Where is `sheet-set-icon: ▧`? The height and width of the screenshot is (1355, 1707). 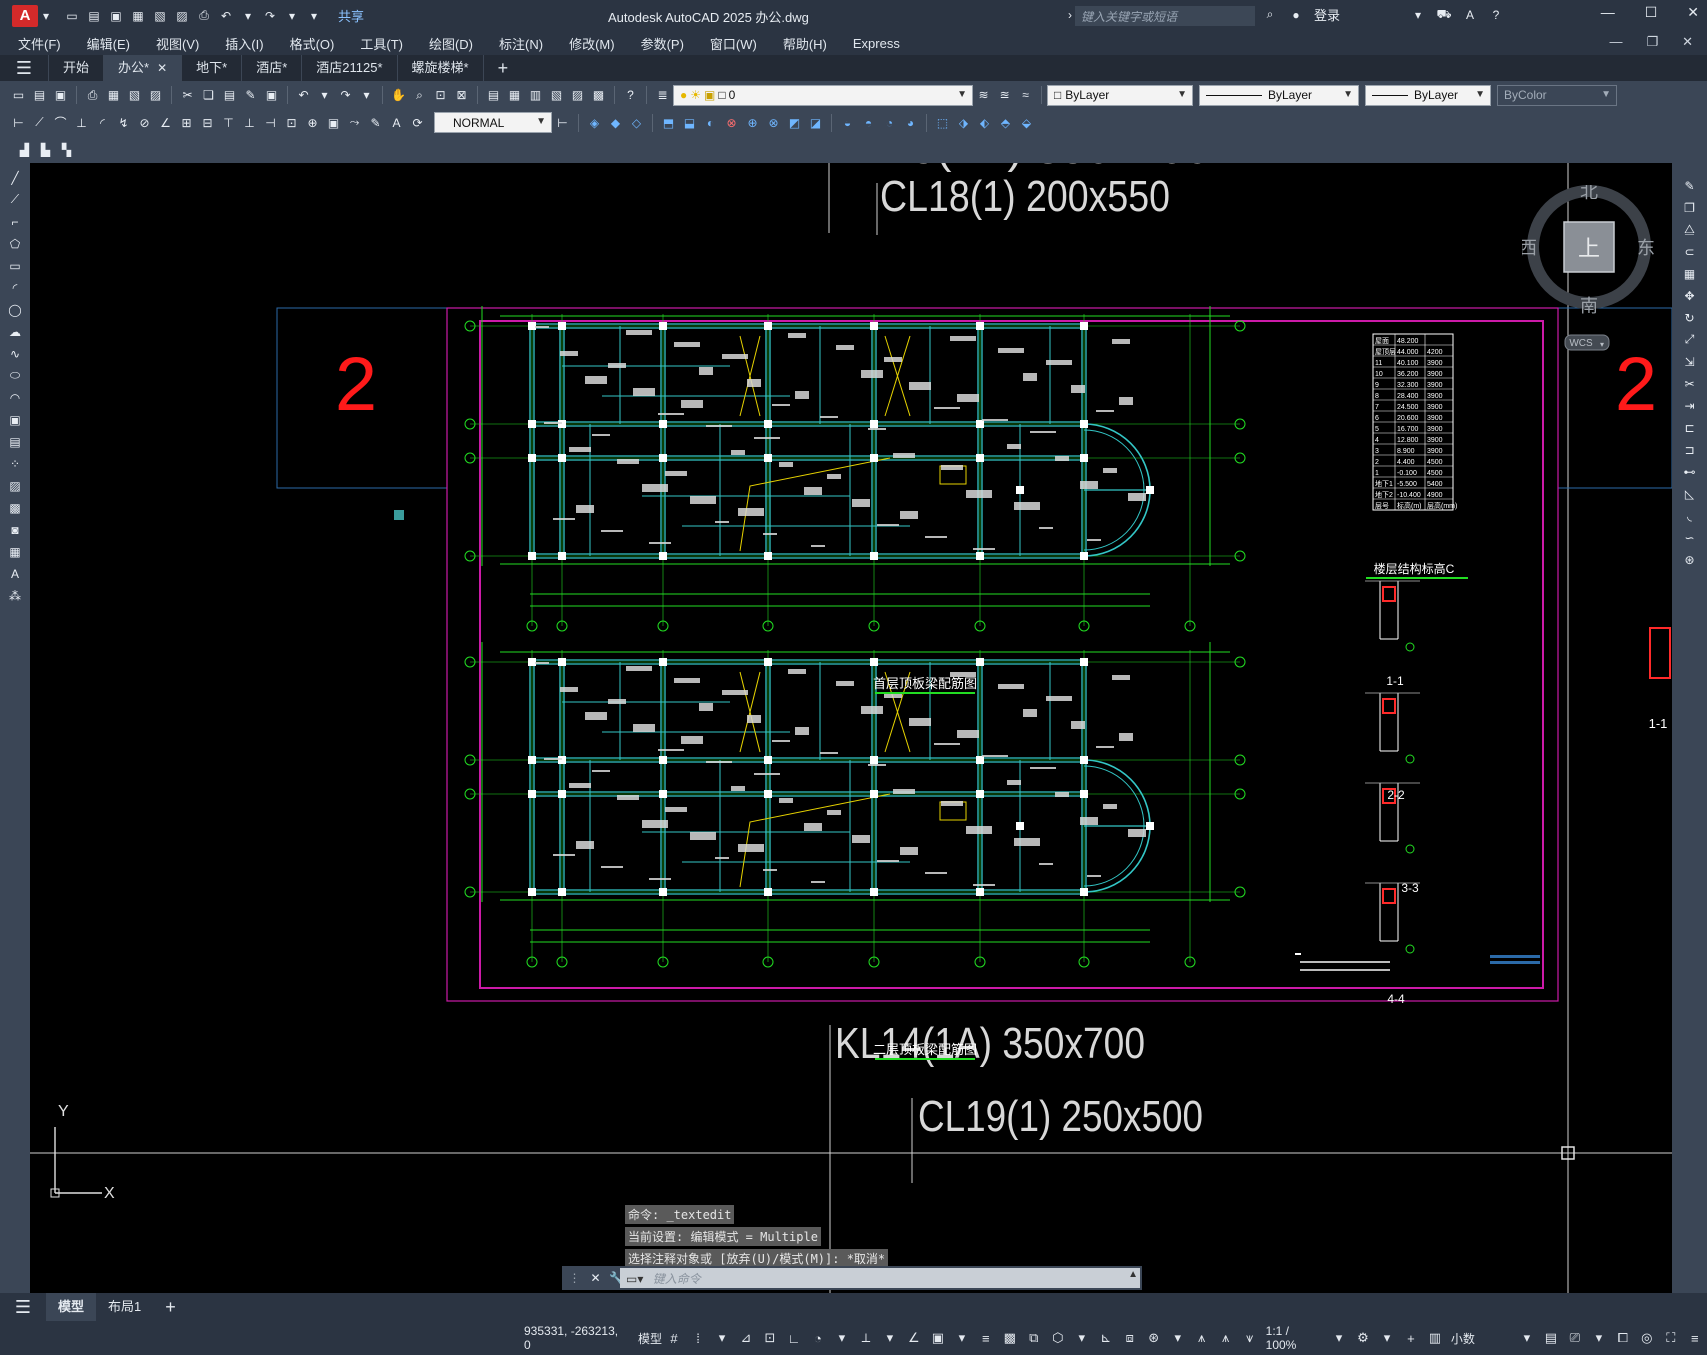 sheet-set-icon: ▧ is located at coordinates (556, 95).